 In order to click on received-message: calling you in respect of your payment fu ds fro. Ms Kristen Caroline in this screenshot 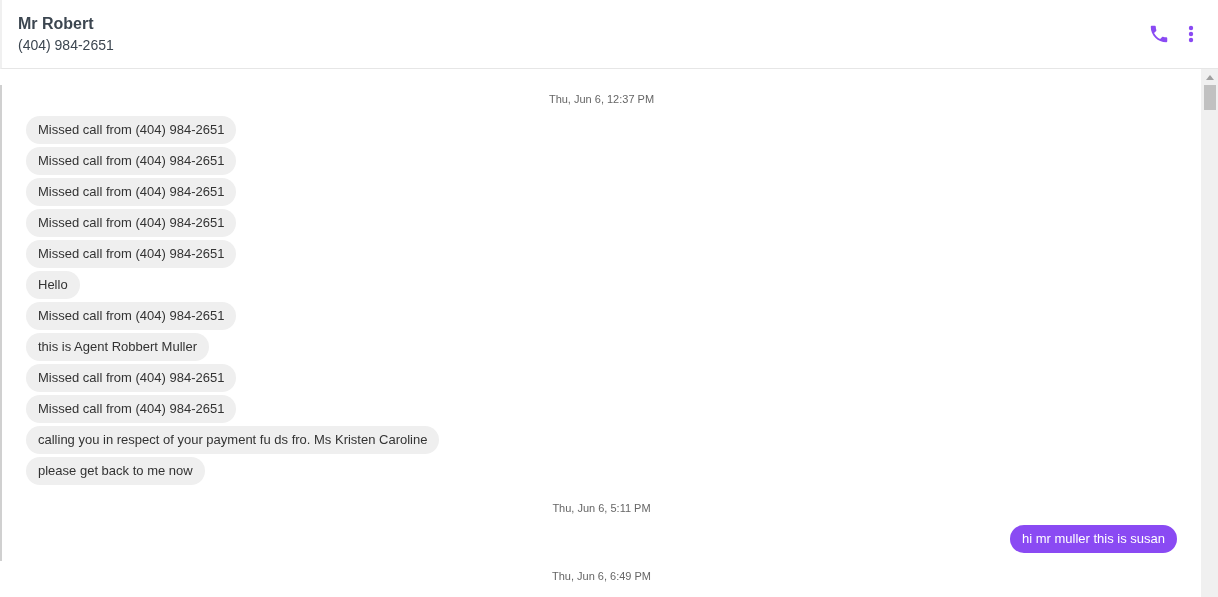, I will do `click(233, 440)`.